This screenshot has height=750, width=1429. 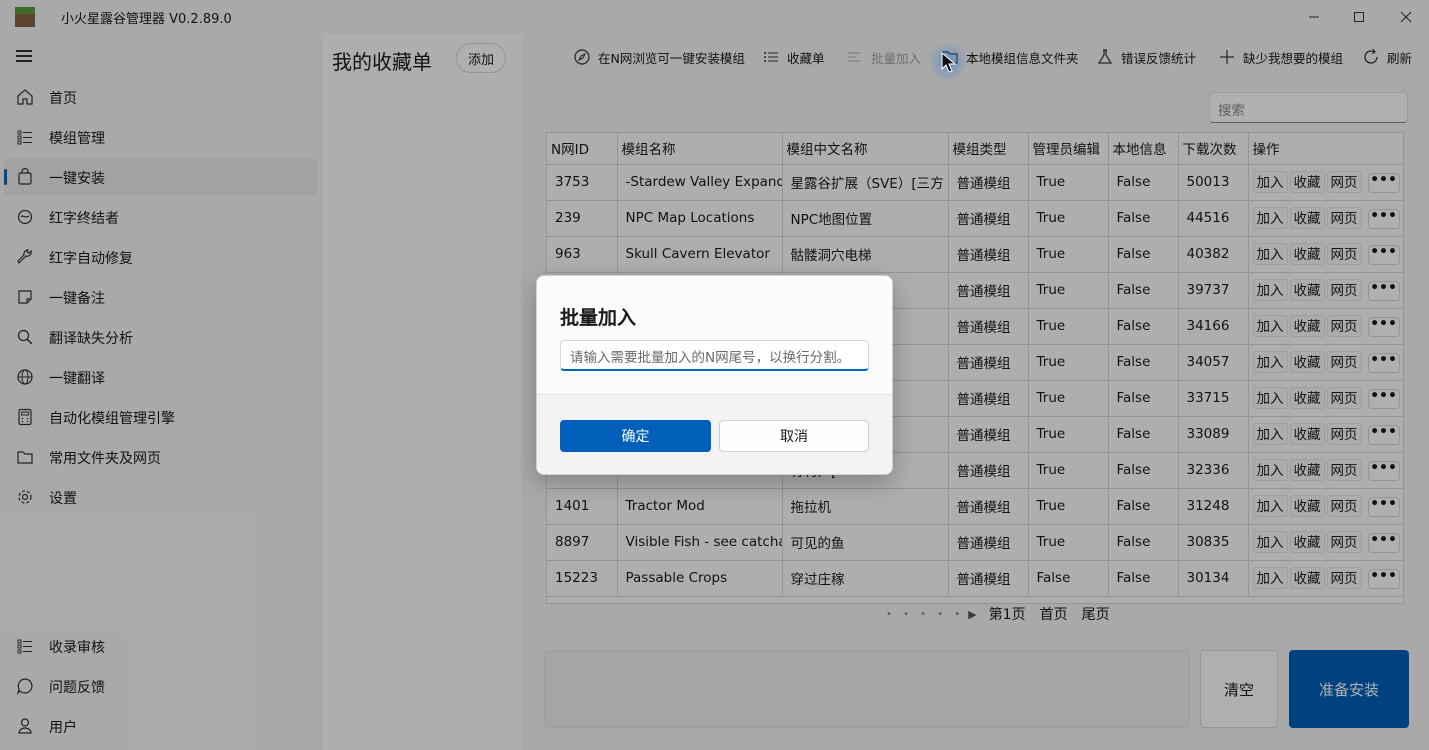 I want to click on batch-add-dialog: 批量加入 请输入需要批量加入的N网尾号，以换行分割。 确定 取消, so click(x=714, y=375).